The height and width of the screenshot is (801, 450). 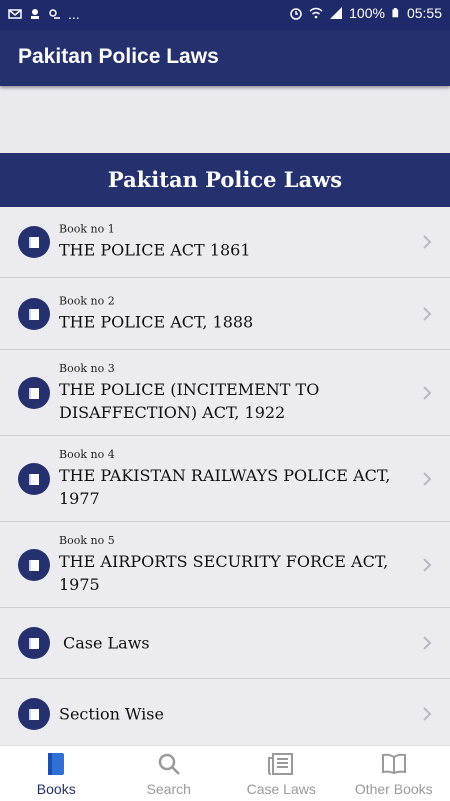 I want to click on status-time: 05:55, so click(x=424, y=13).